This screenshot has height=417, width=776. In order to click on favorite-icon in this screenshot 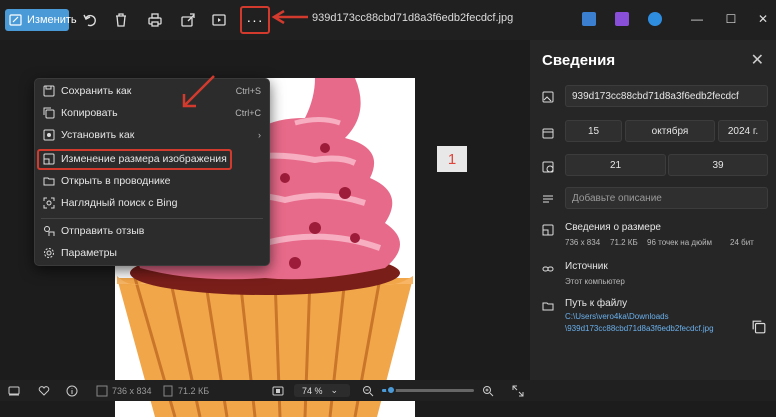, I will do `click(44, 390)`.